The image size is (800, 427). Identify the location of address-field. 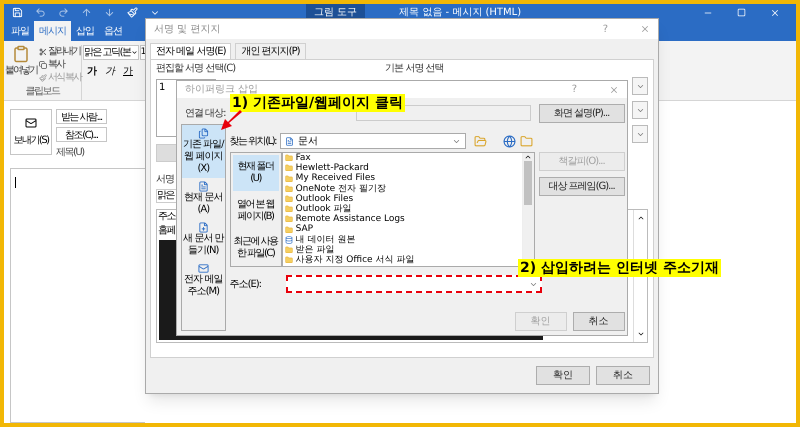
(414, 284).